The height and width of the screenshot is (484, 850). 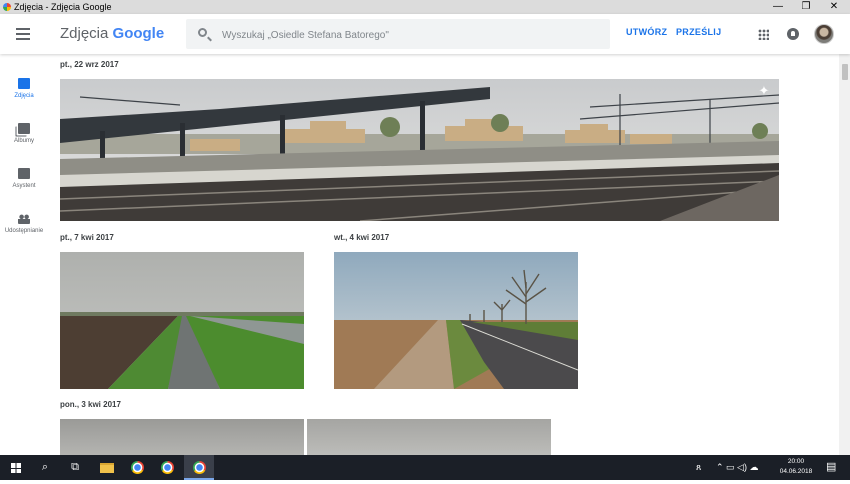 What do you see at coordinates (63, 7) in the screenshot?
I see `window-title: Zdjęcia - Zdjęcia Google` at bounding box center [63, 7].